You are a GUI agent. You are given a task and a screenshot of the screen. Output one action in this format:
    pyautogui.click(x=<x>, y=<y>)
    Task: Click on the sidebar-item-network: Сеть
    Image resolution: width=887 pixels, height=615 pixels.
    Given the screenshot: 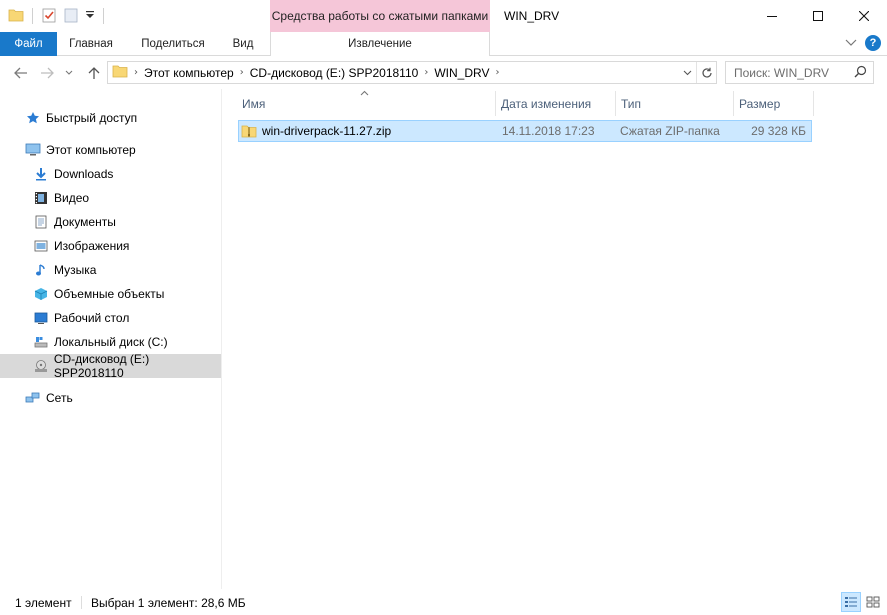 What is the action you would take?
    pyautogui.click(x=110, y=398)
    